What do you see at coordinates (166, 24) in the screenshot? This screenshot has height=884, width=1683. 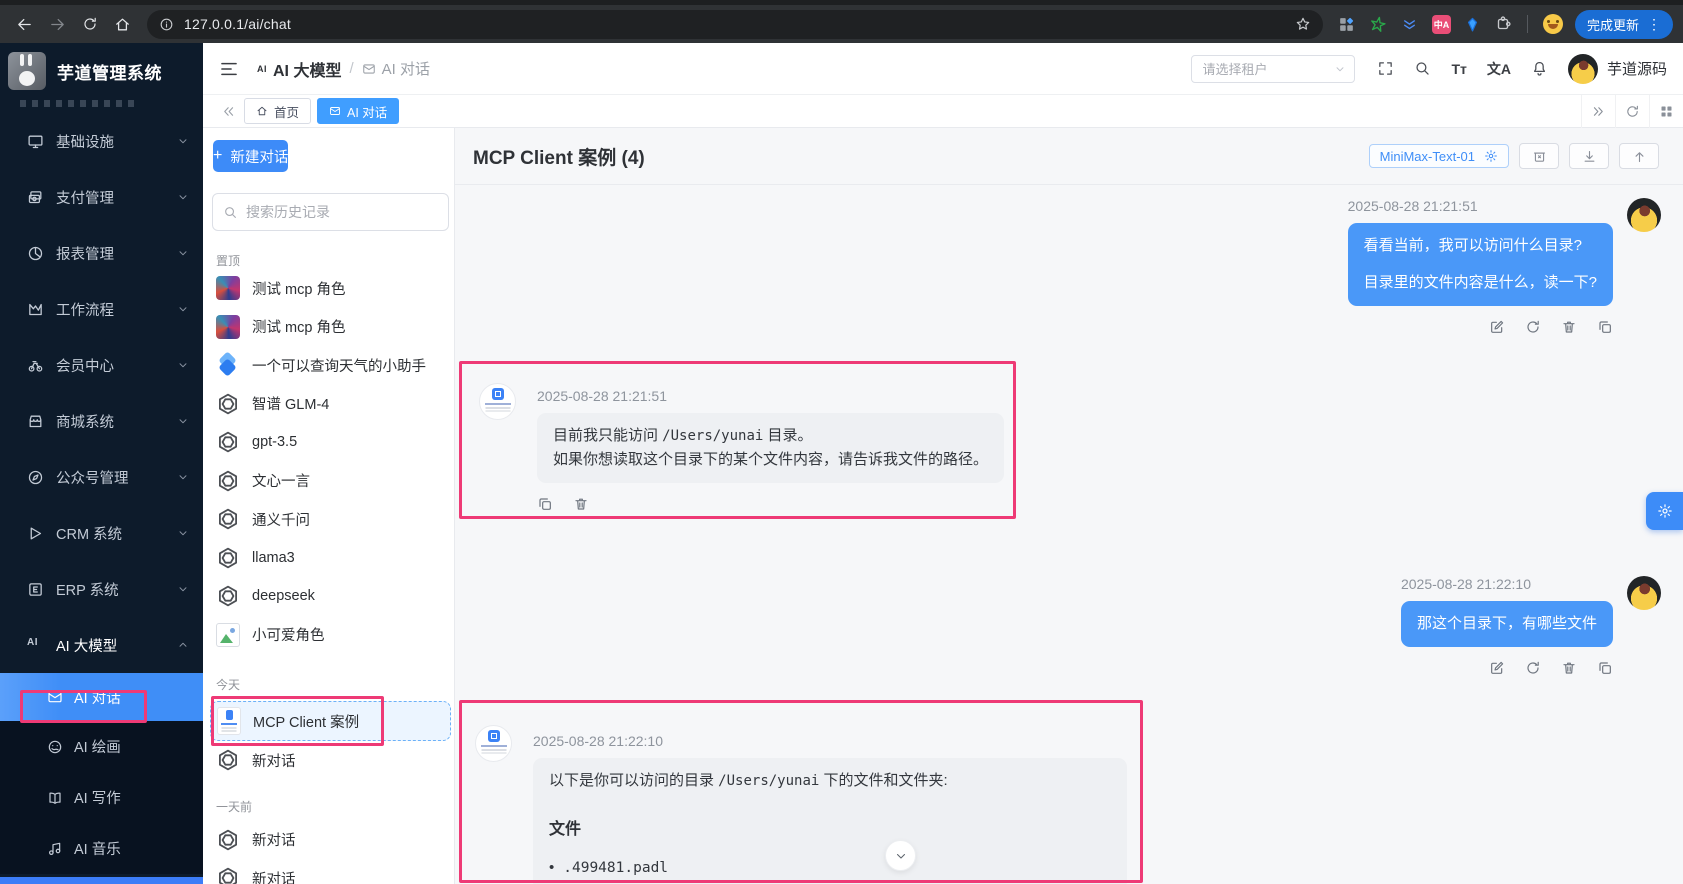 I see `site-info-icon` at bounding box center [166, 24].